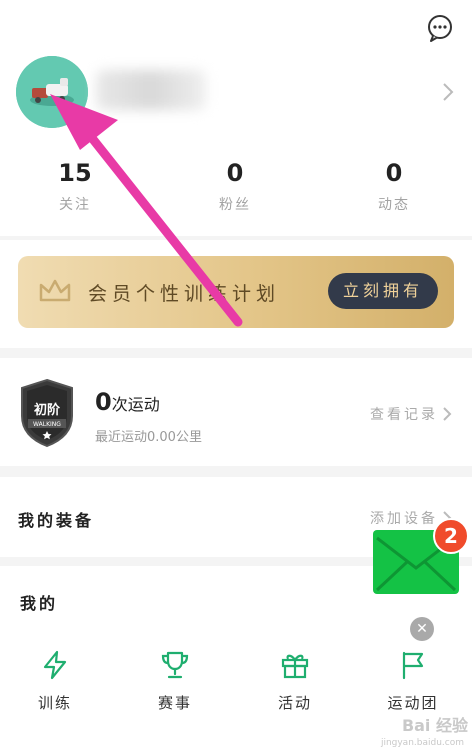  Describe the element at coordinates (75, 173) in the screenshot. I see `following-count: 15` at that location.